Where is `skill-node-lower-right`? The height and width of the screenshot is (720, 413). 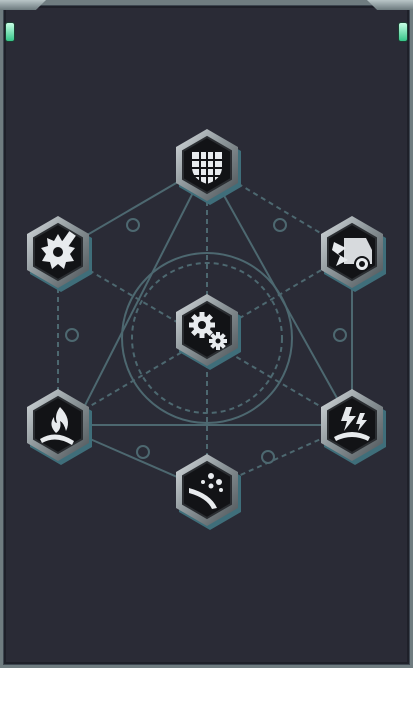 skill-node-lower-right is located at coordinates (353, 427).